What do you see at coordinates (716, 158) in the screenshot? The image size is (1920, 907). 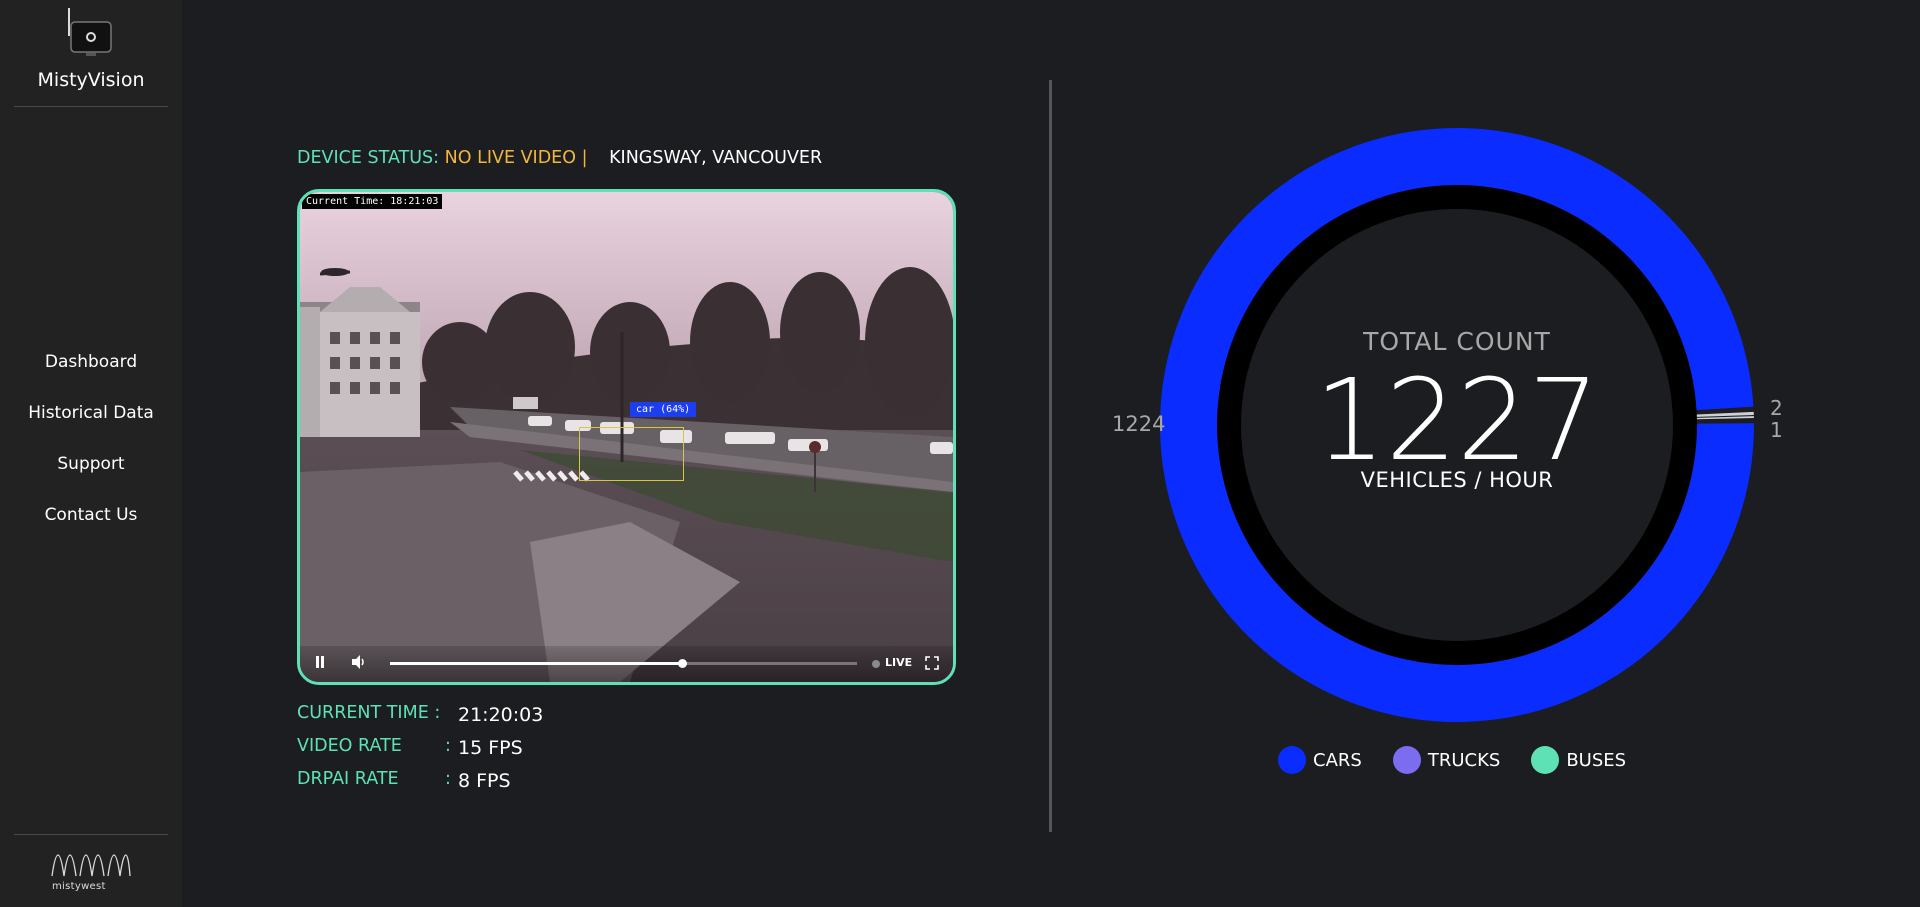 I see `device-location: KINGSWAY, VANCOUVER` at bounding box center [716, 158].